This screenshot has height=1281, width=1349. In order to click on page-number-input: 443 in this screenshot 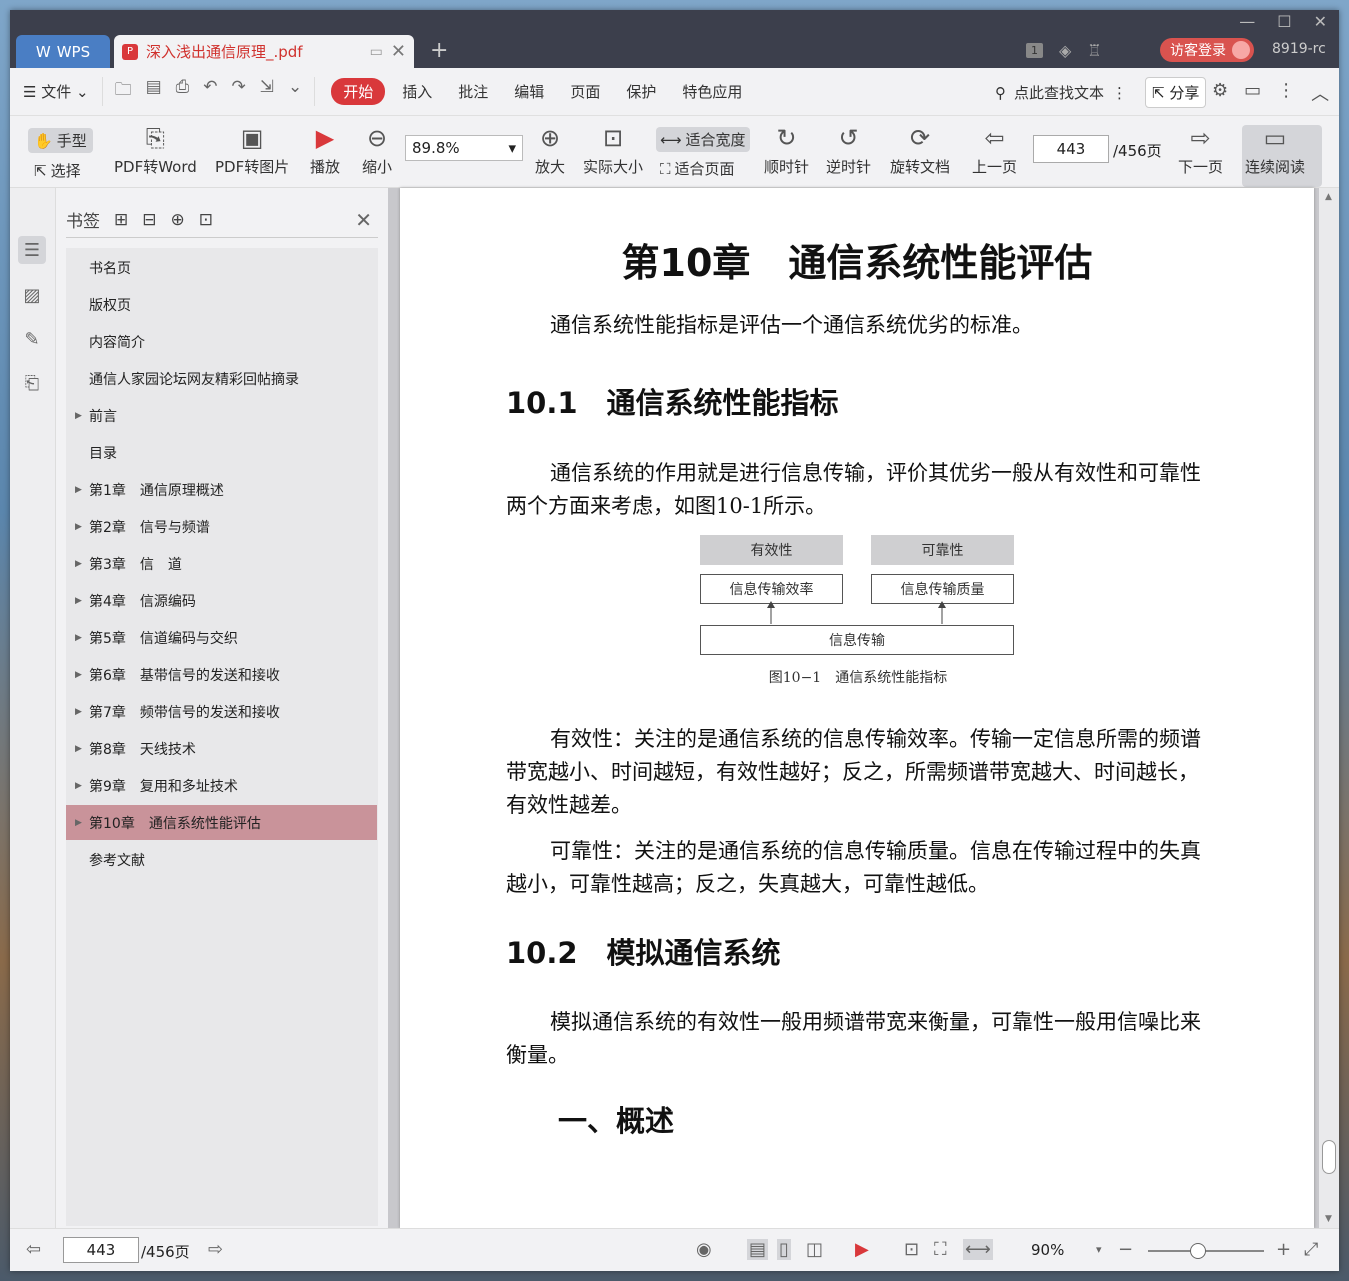, I will do `click(1071, 149)`.